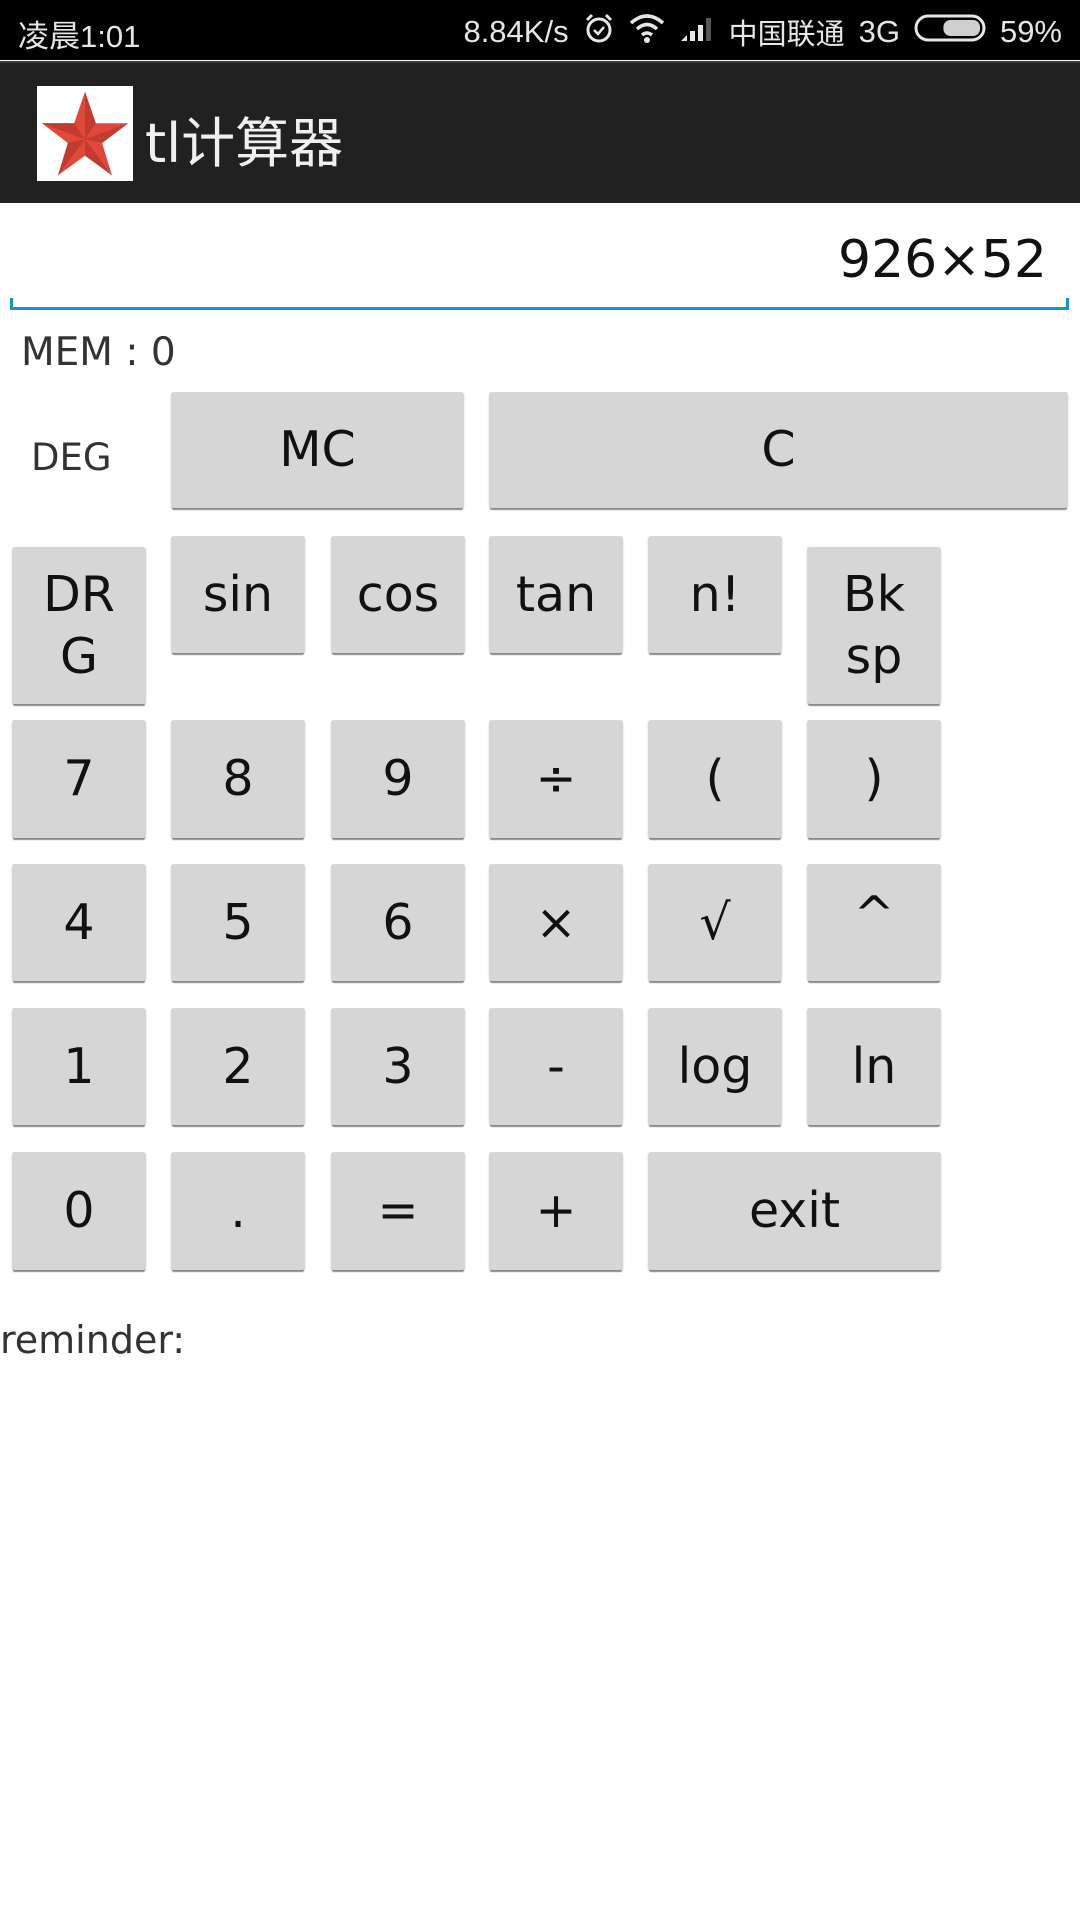 The width and height of the screenshot is (1080, 1920). Describe the element at coordinates (556, 779) in the screenshot. I see `divide-button: ÷` at that location.